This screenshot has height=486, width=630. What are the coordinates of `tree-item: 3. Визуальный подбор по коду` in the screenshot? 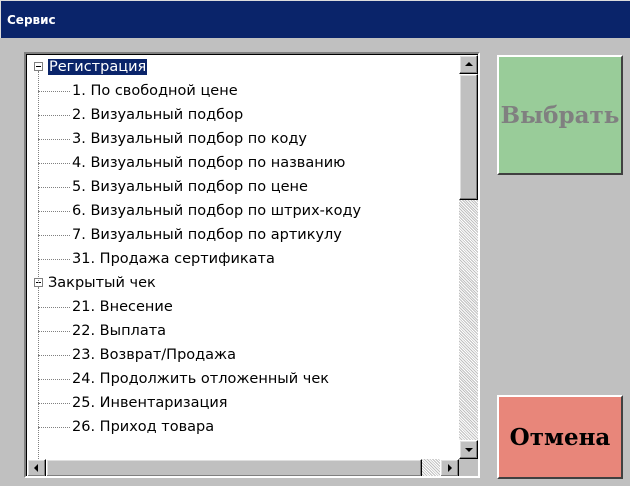 It's located at (189, 139).